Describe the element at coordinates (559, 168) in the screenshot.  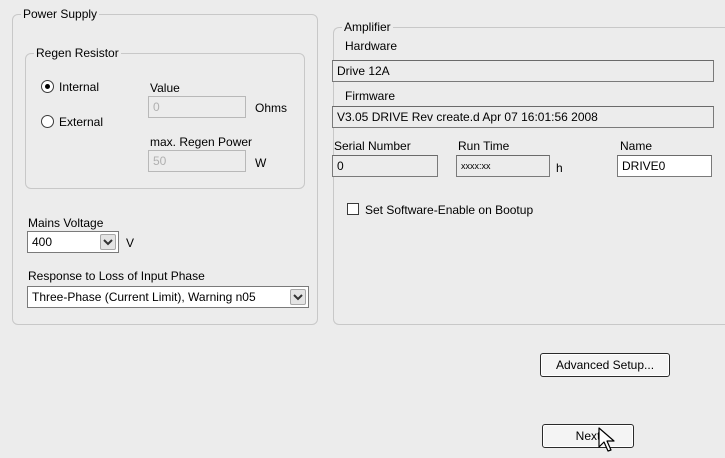
I see `run-time-unit: h` at that location.